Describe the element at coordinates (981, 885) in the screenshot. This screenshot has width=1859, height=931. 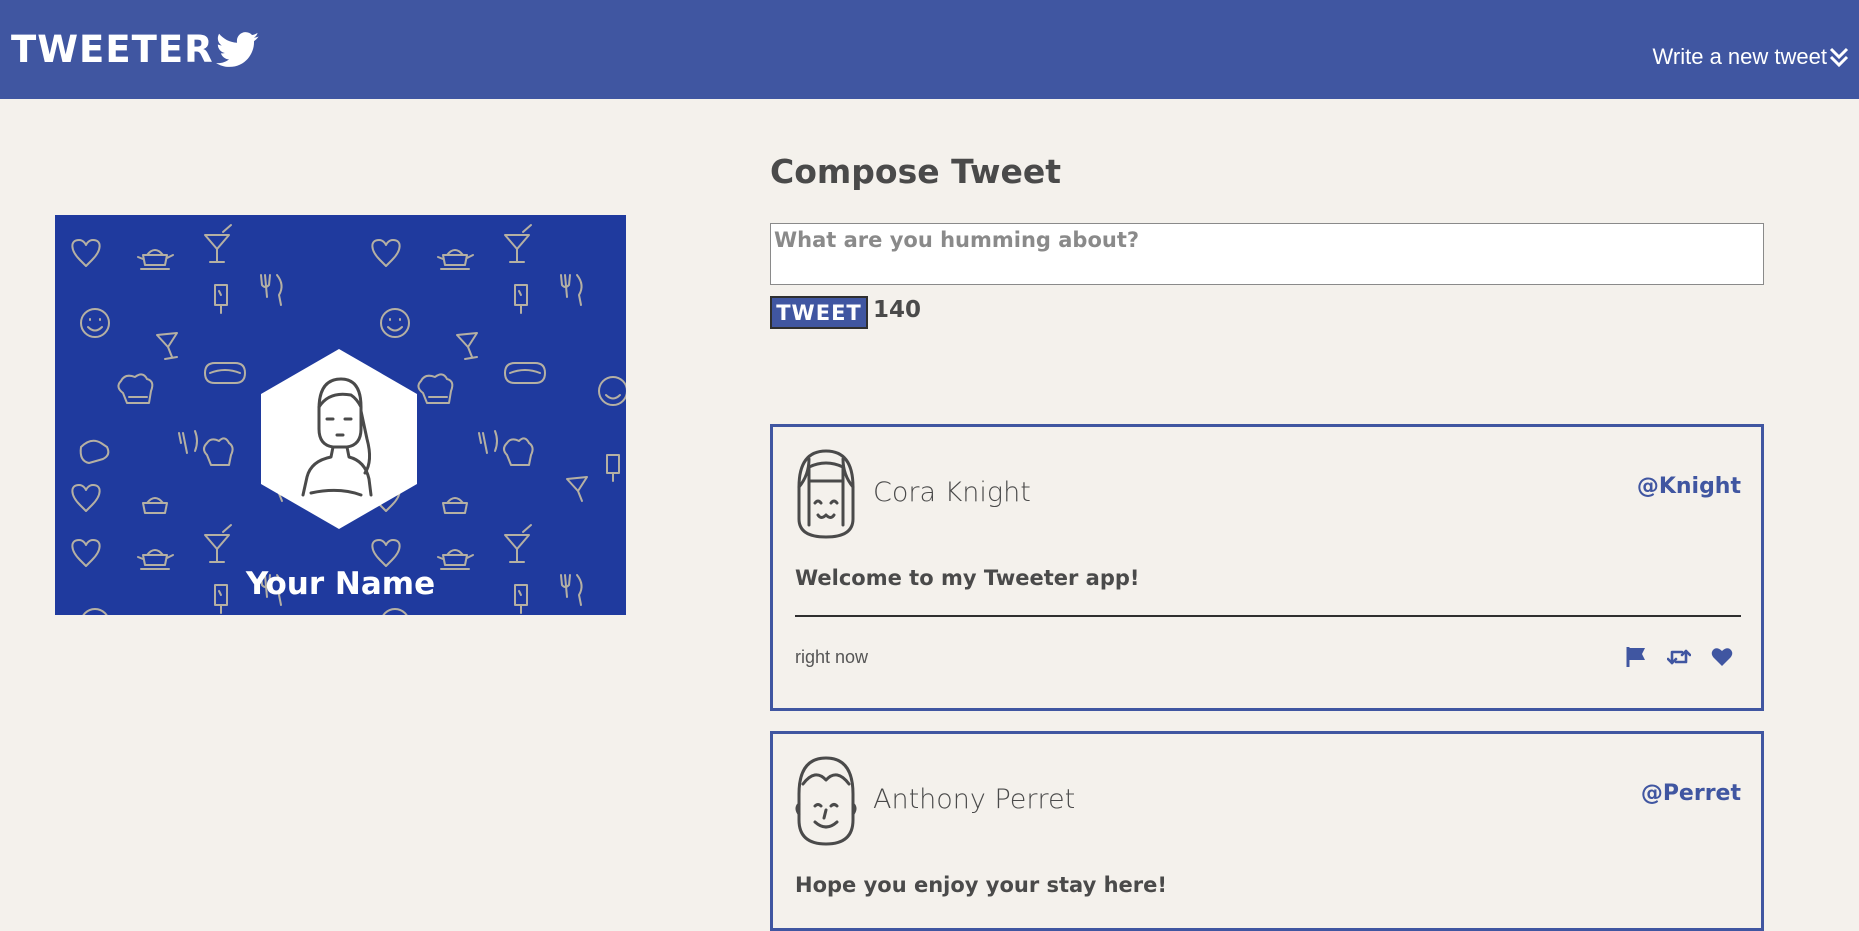
I see `tweet-content: Hope you enjoy your stay here!` at that location.